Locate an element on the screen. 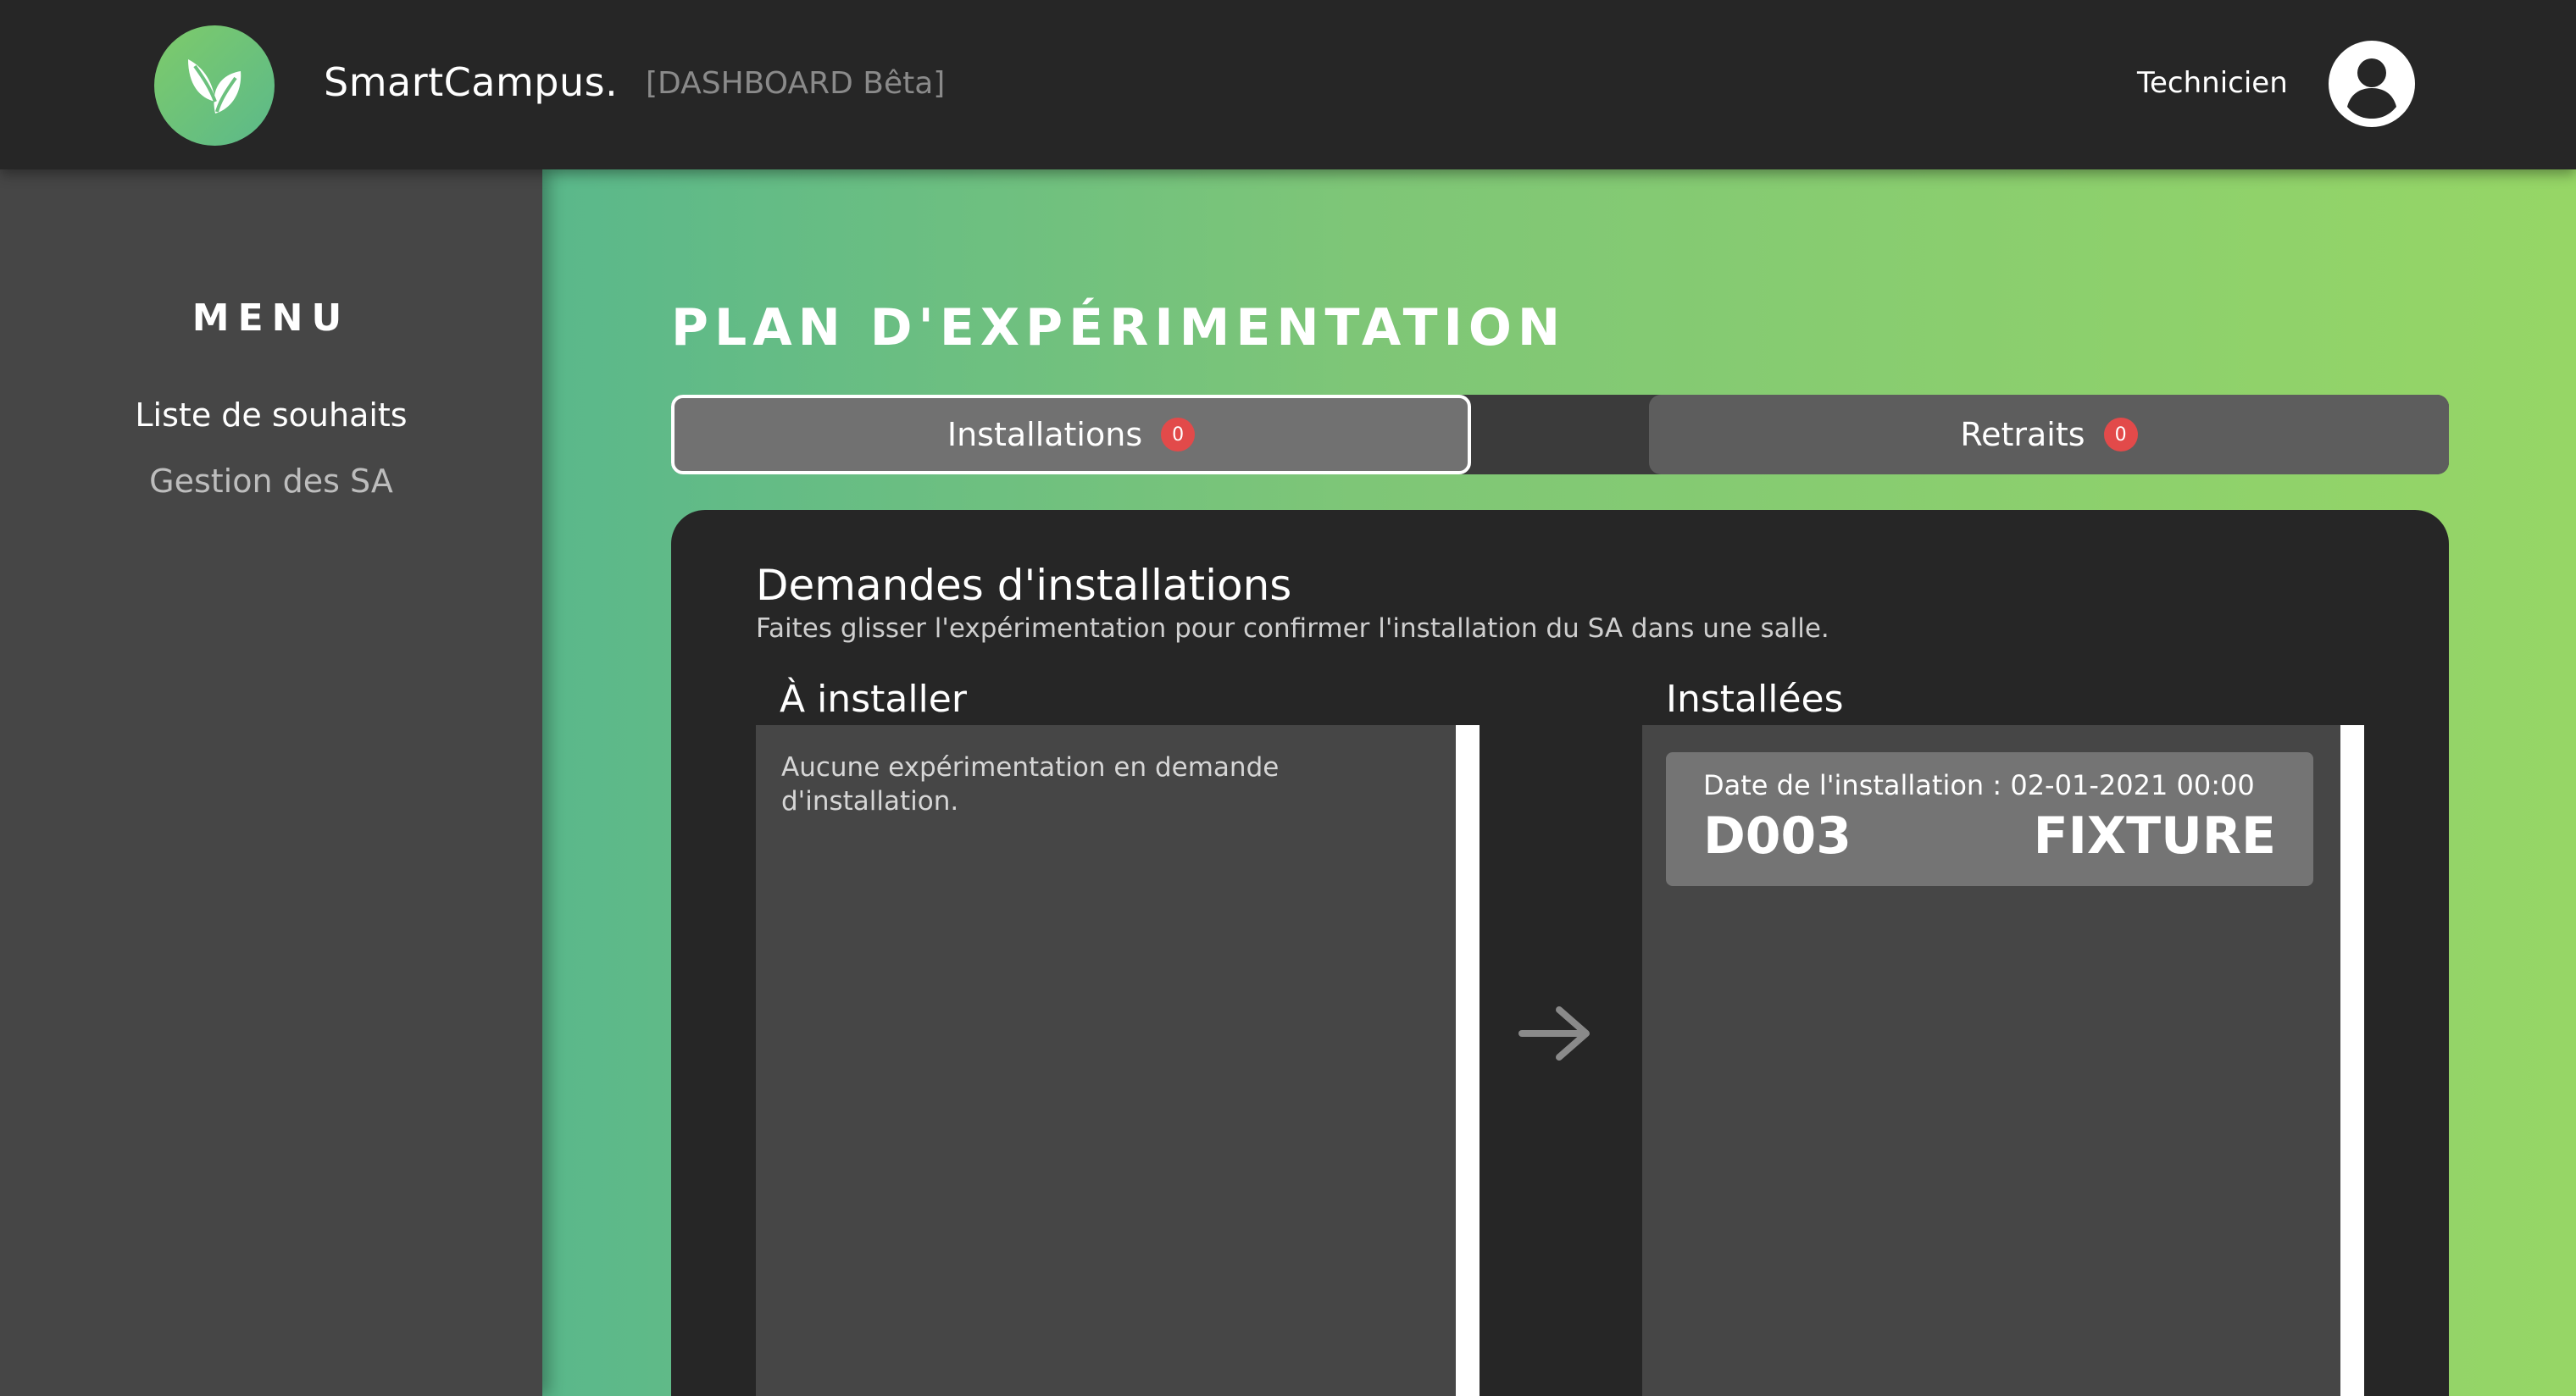  arrow-right-icon is located at coordinates (1556, 1035).